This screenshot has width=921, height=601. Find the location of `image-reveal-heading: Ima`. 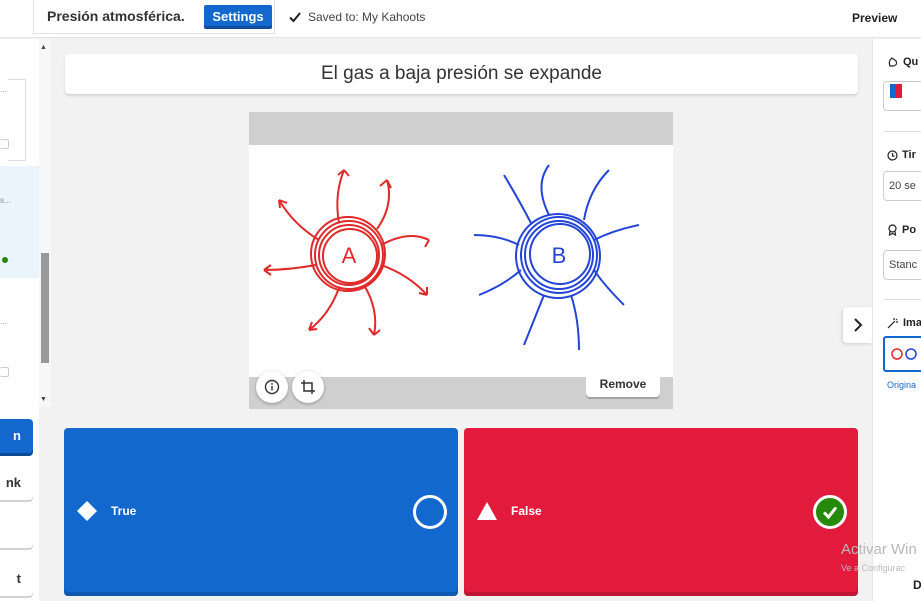

image-reveal-heading: Ima is located at coordinates (904, 323).